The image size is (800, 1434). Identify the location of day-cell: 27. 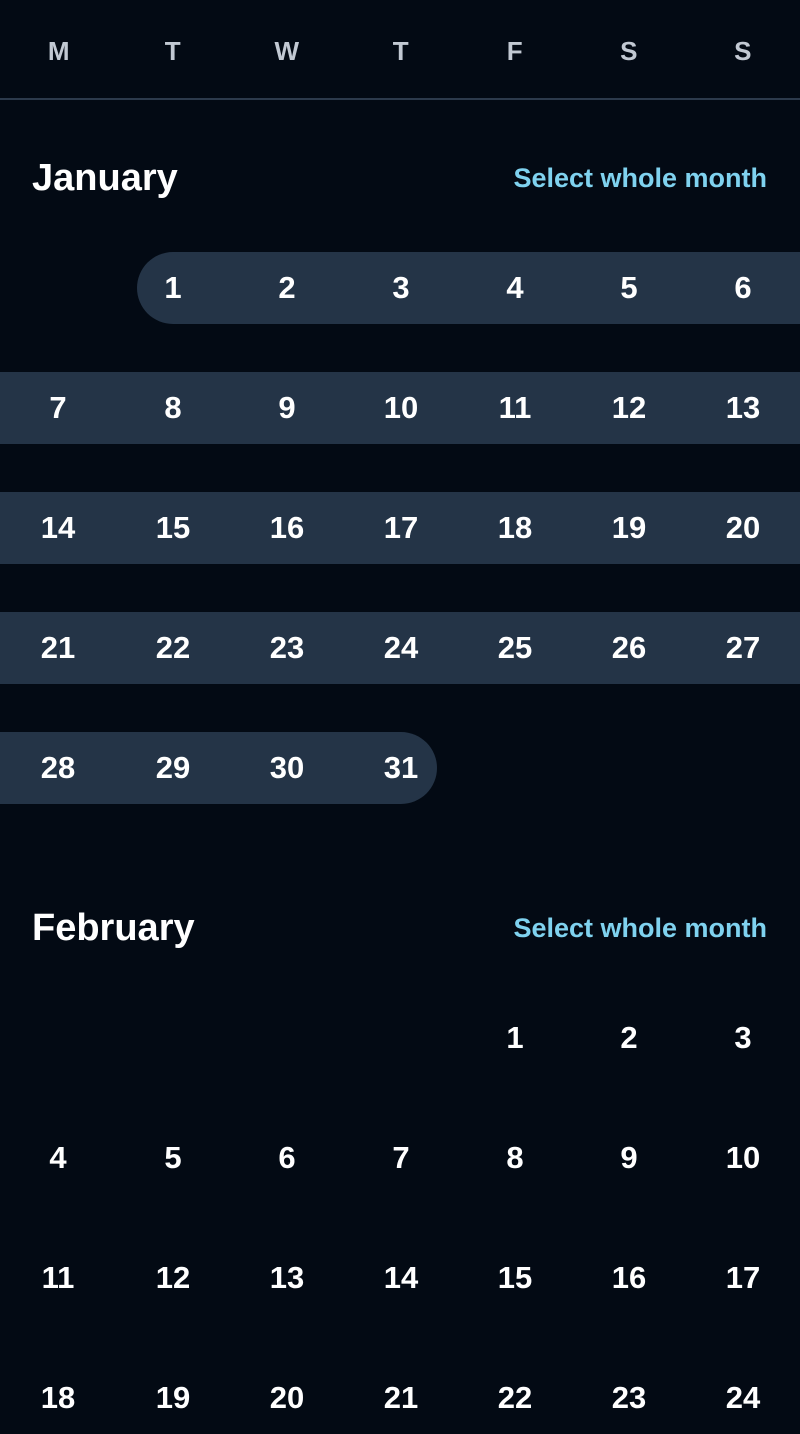
(743, 648).